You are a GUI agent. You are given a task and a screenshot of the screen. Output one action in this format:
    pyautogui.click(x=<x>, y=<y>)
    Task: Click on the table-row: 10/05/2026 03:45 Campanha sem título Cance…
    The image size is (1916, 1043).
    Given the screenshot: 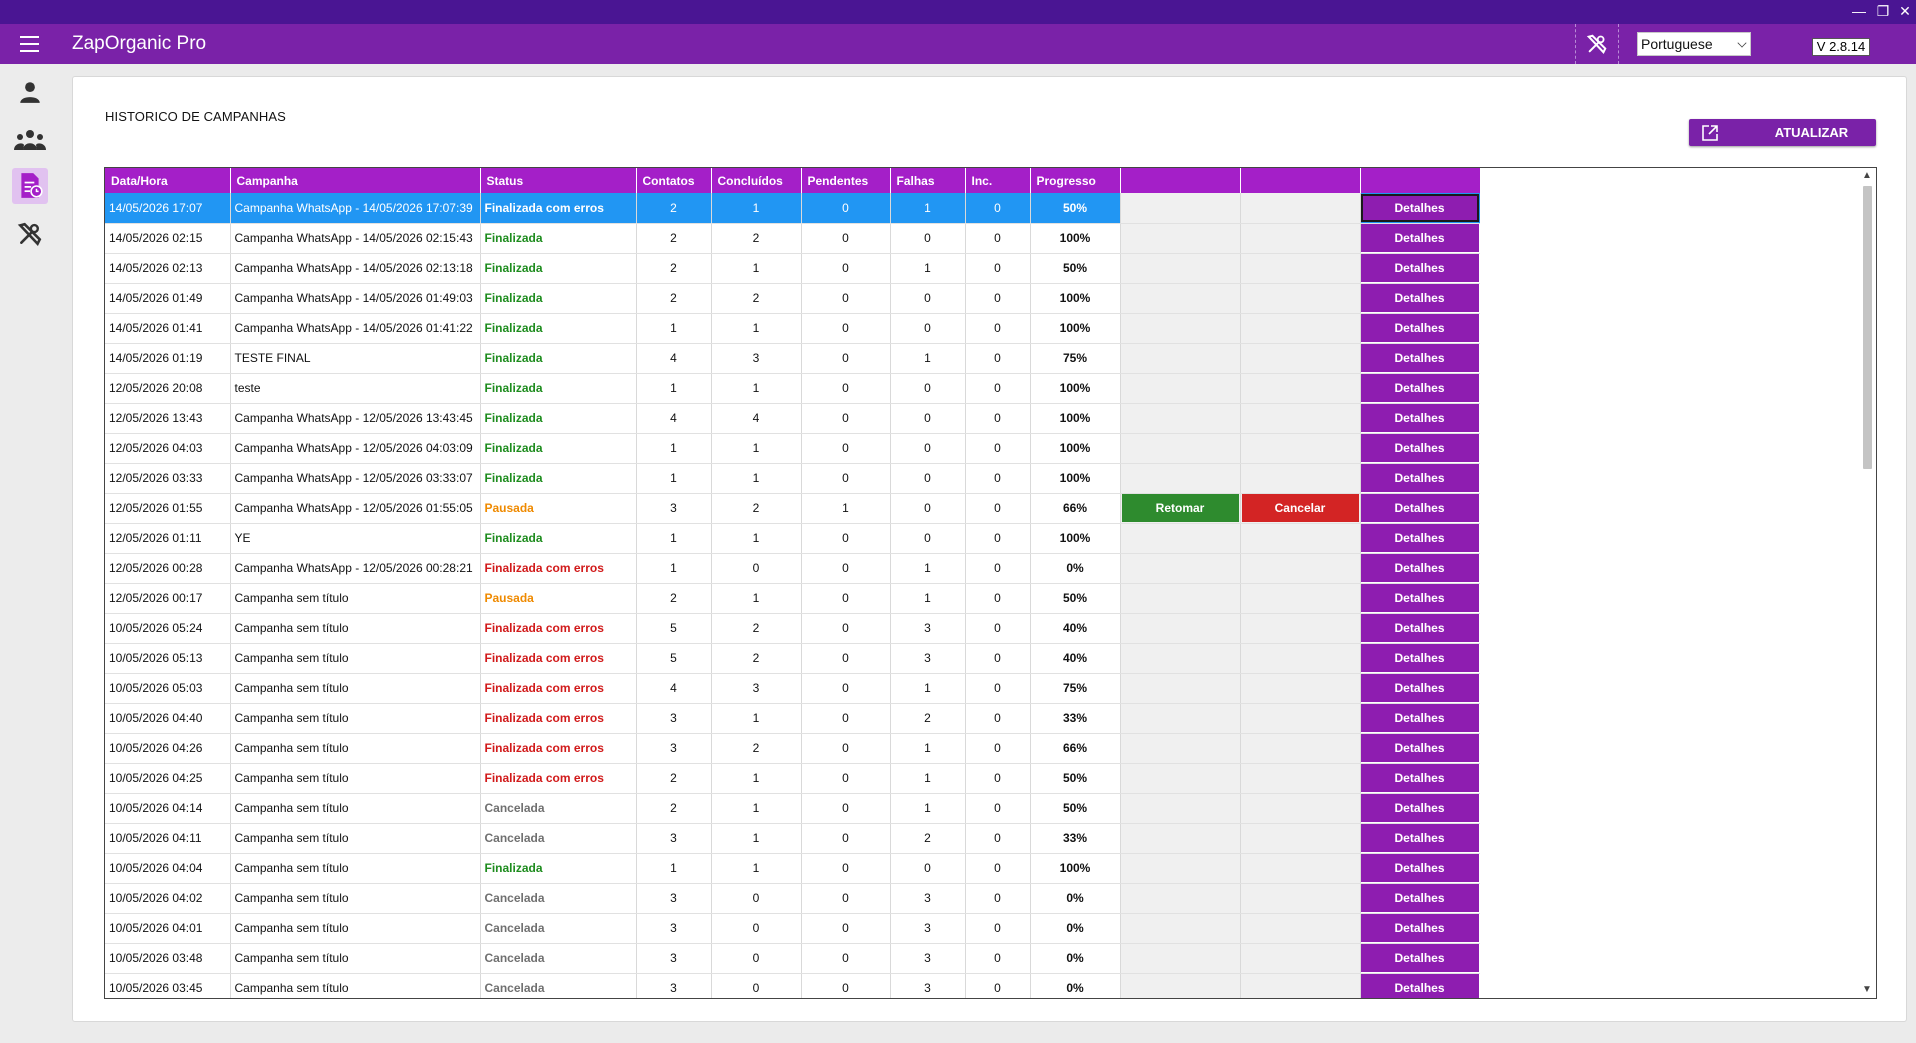 What is the action you would take?
    pyautogui.click(x=792, y=985)
    